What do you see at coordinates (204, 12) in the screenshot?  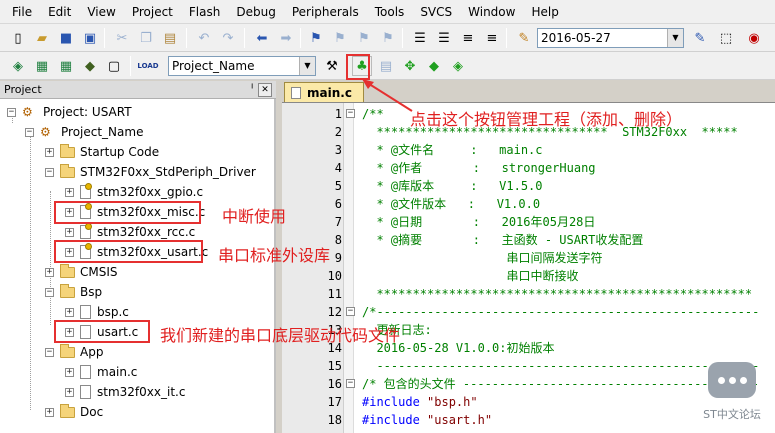 I see `menu-flash: Flash` at bounding box center [204, 12].